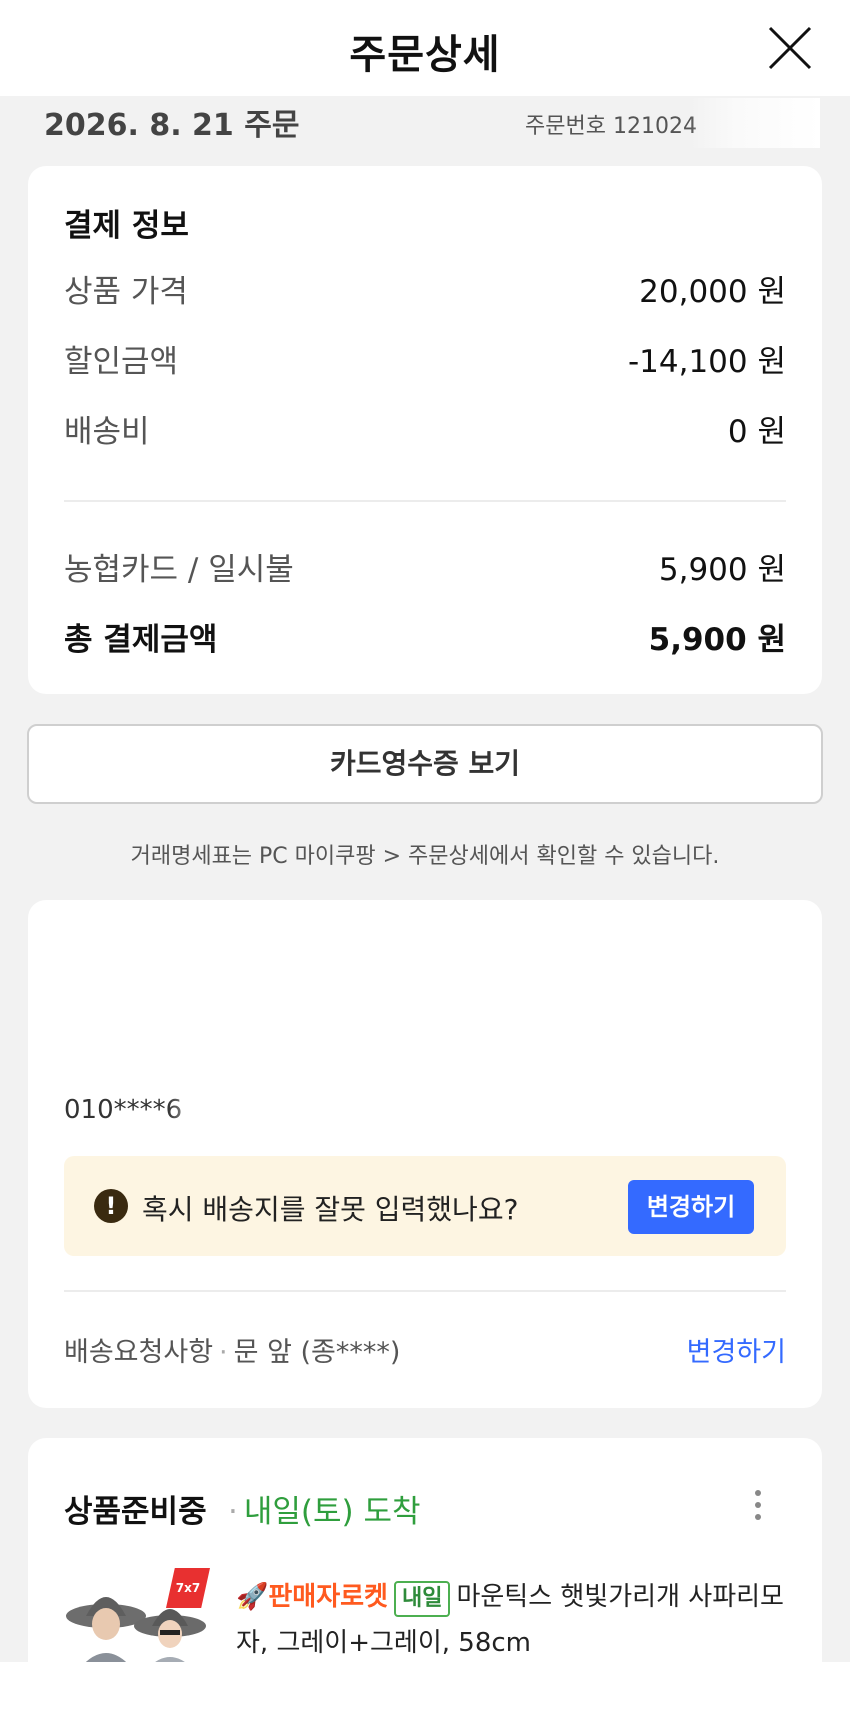  What do you see at coordinates (706, 362) in the screenshot?
I see `discount-value: -14,100 원` at bounding box center [706, 362].